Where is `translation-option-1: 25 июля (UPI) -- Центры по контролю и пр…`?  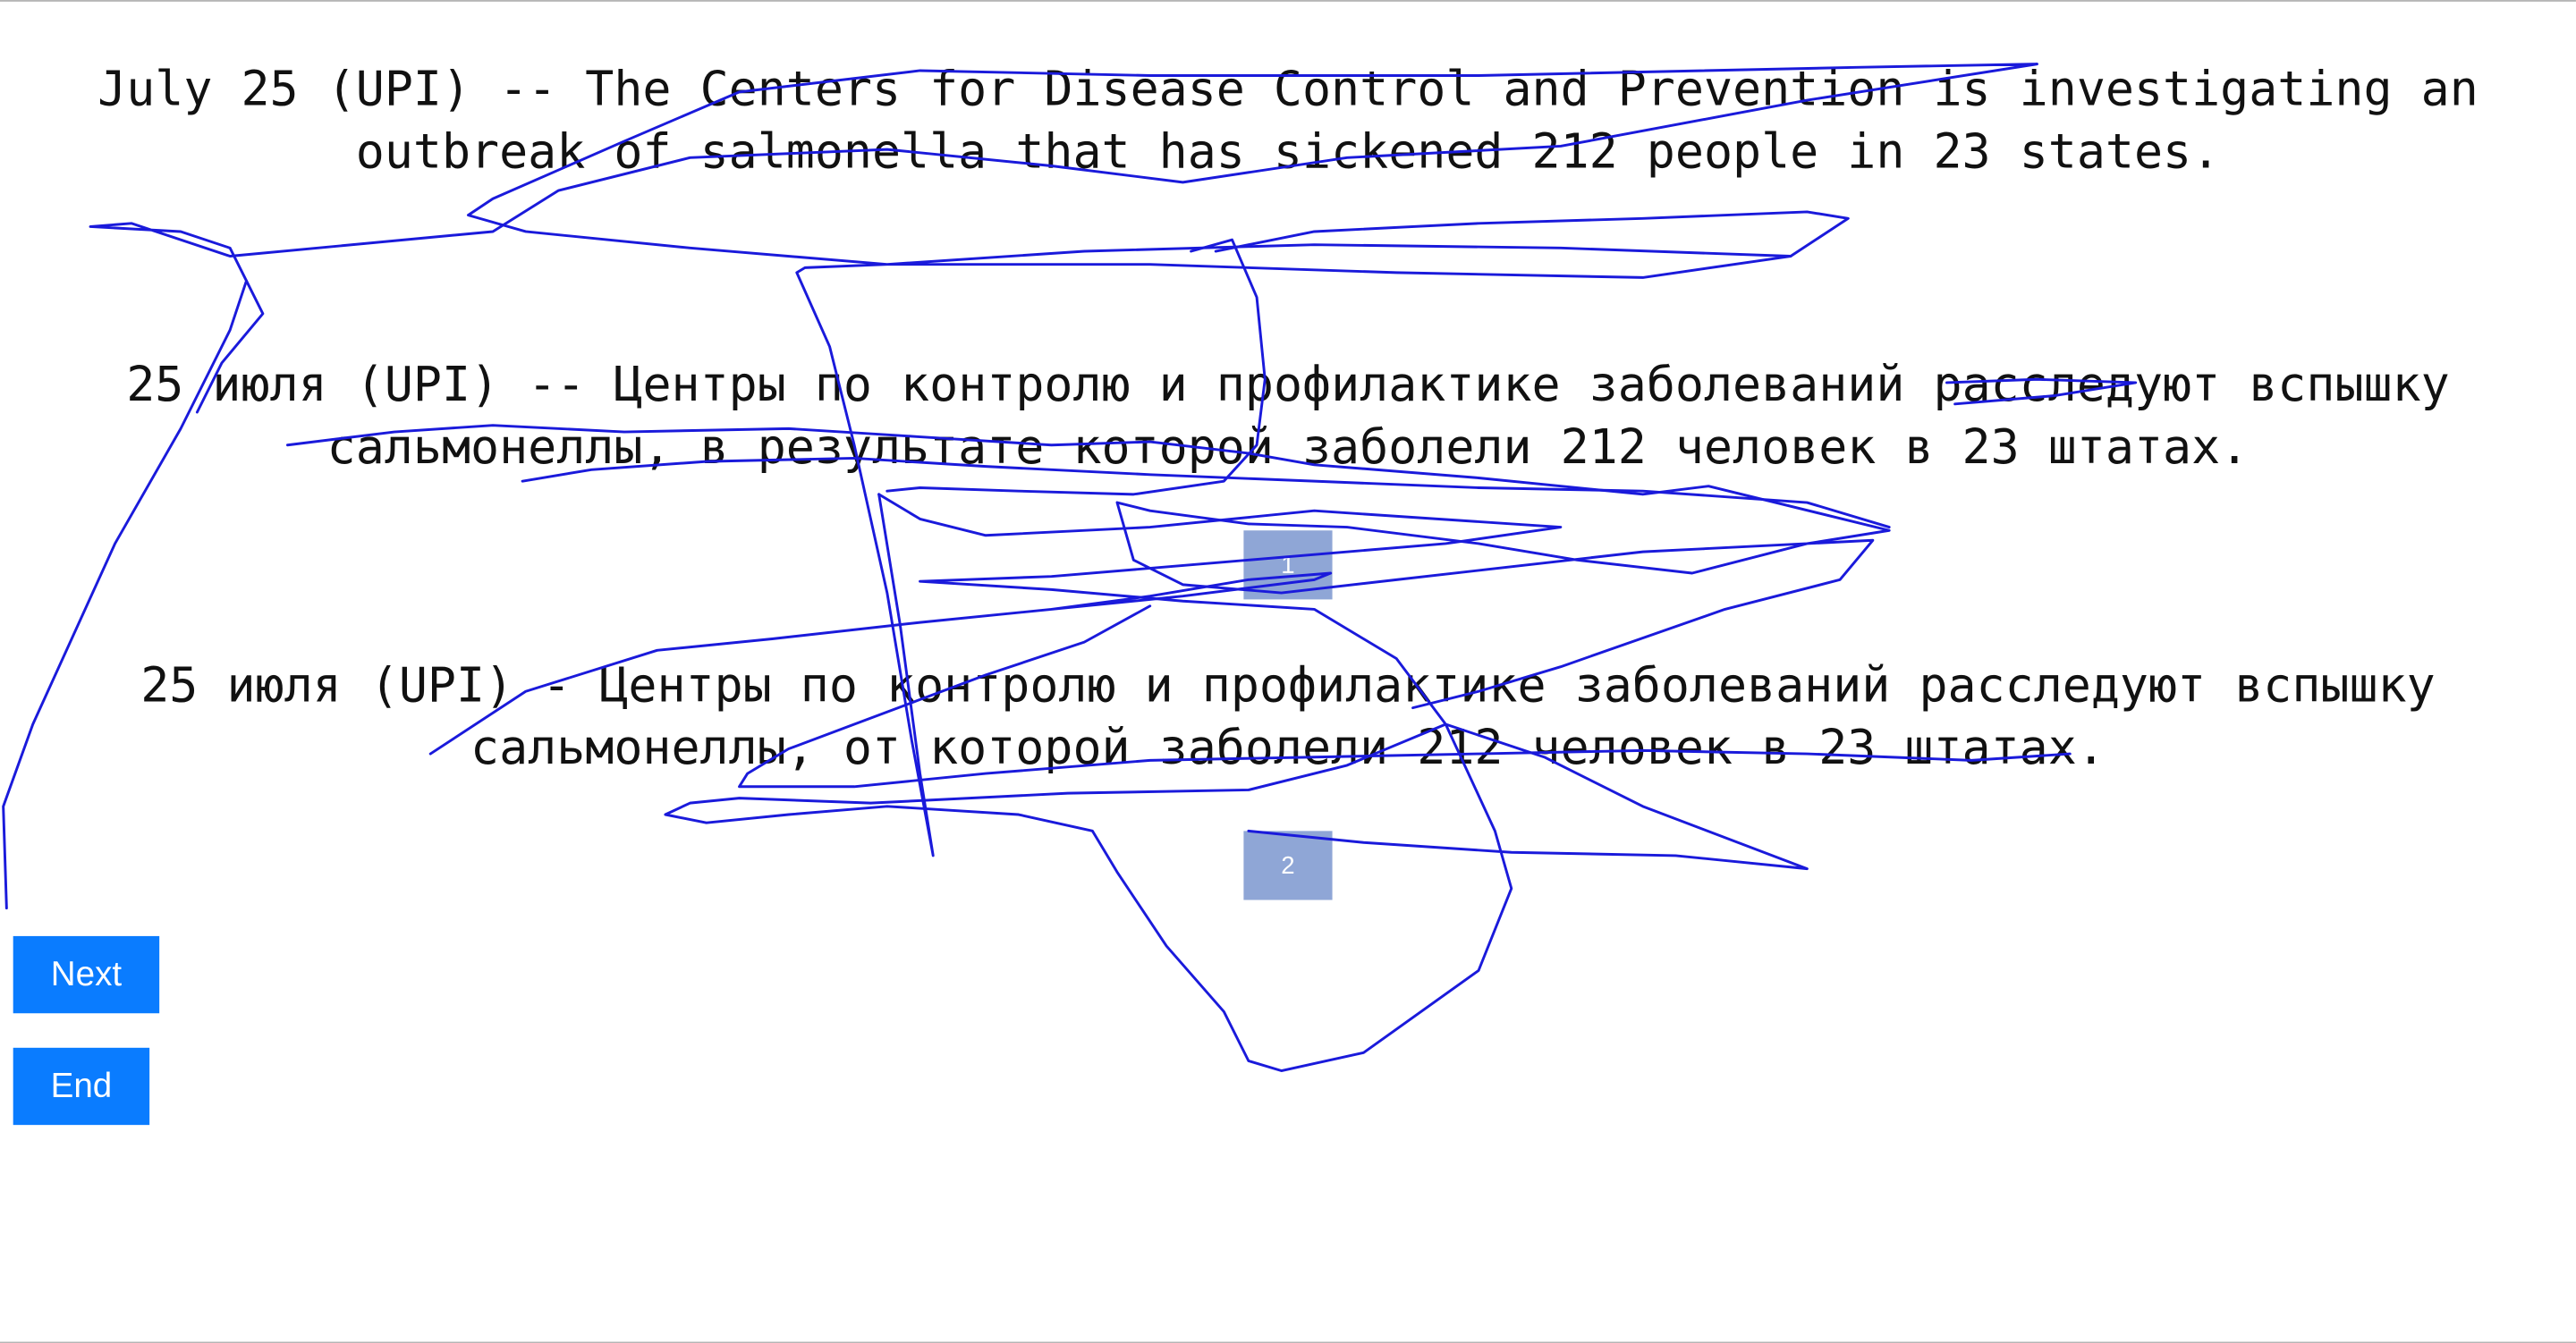 translation-option-1: 25 июля (UPI) -- Центры по контролю и пр… is located at coordinates (1288, 416).